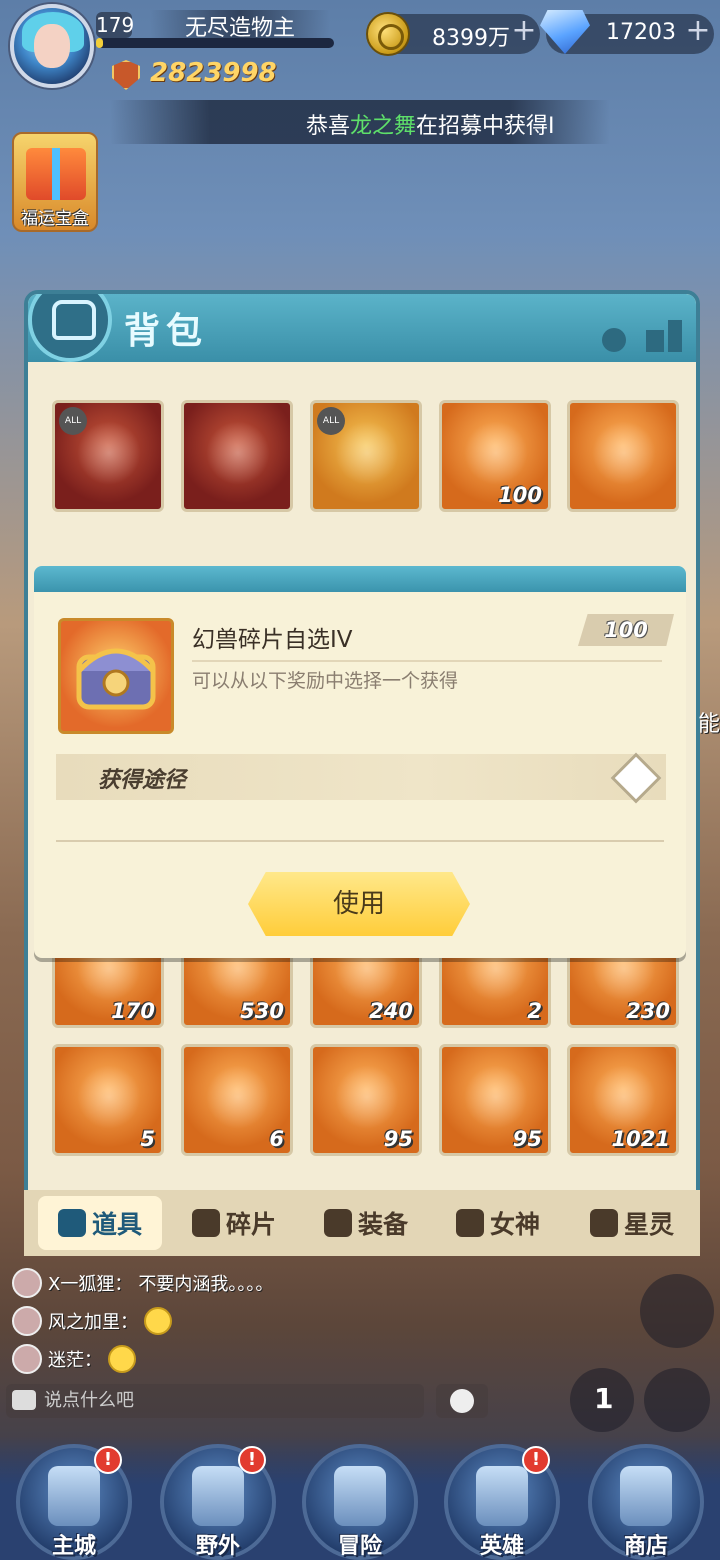  I want to click on add-gems-button: +, so click(698, 31).